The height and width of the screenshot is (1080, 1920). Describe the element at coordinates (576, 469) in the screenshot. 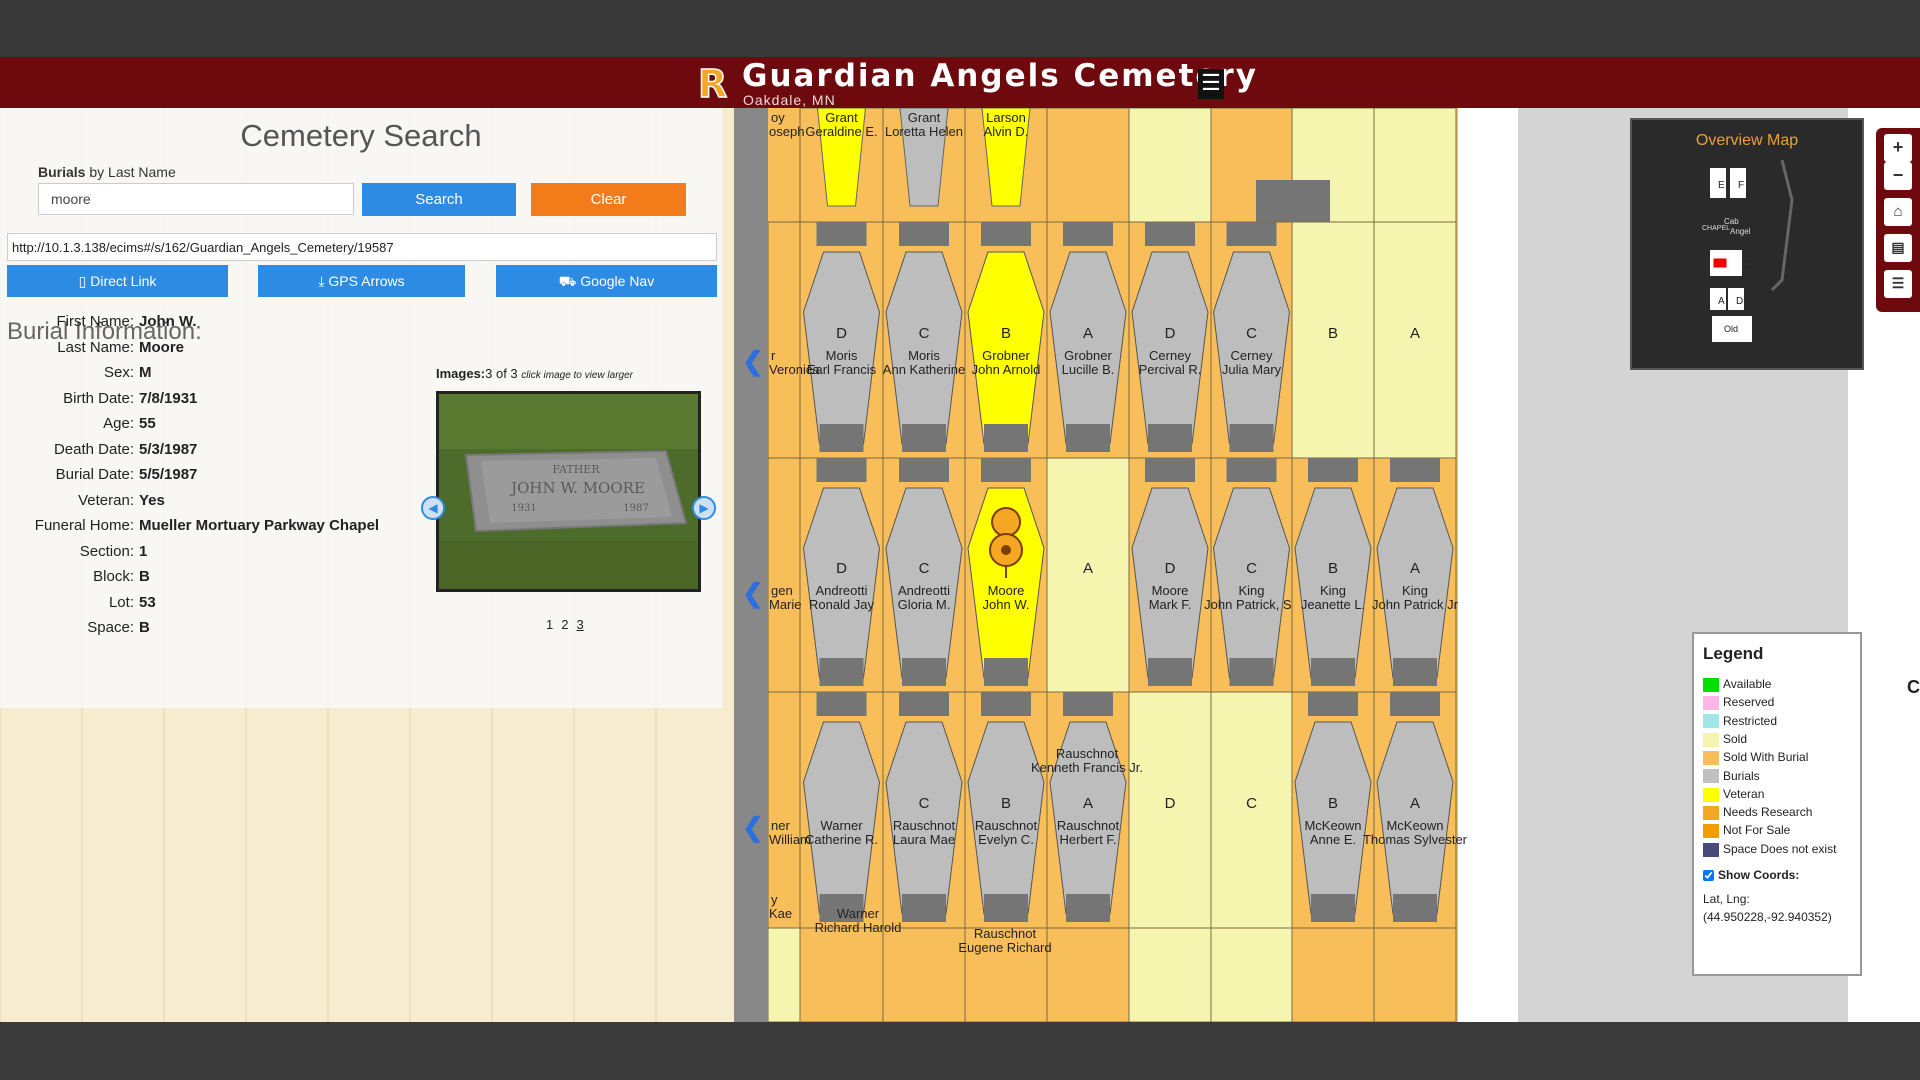

I see `svg-text: FATHER` at that location.